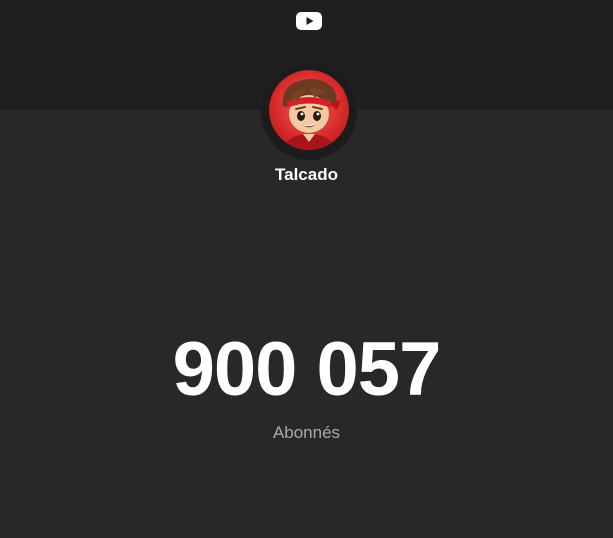 This screenshot has height=538, width=613. Describe the element at coordinates (309, 21) in the screenshot. I see `youtube-play-icon` at that location.